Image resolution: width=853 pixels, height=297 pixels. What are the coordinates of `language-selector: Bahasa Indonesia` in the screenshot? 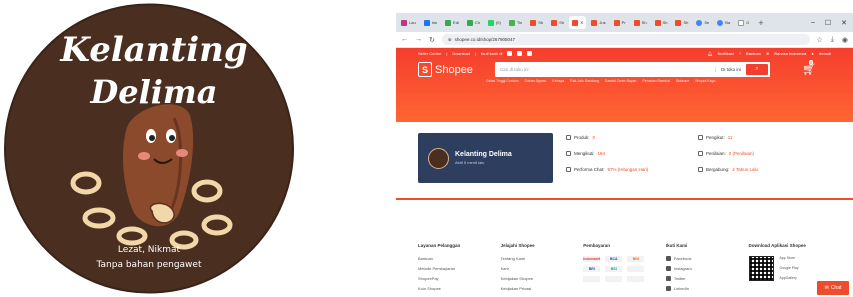 It's located at (790, 53).